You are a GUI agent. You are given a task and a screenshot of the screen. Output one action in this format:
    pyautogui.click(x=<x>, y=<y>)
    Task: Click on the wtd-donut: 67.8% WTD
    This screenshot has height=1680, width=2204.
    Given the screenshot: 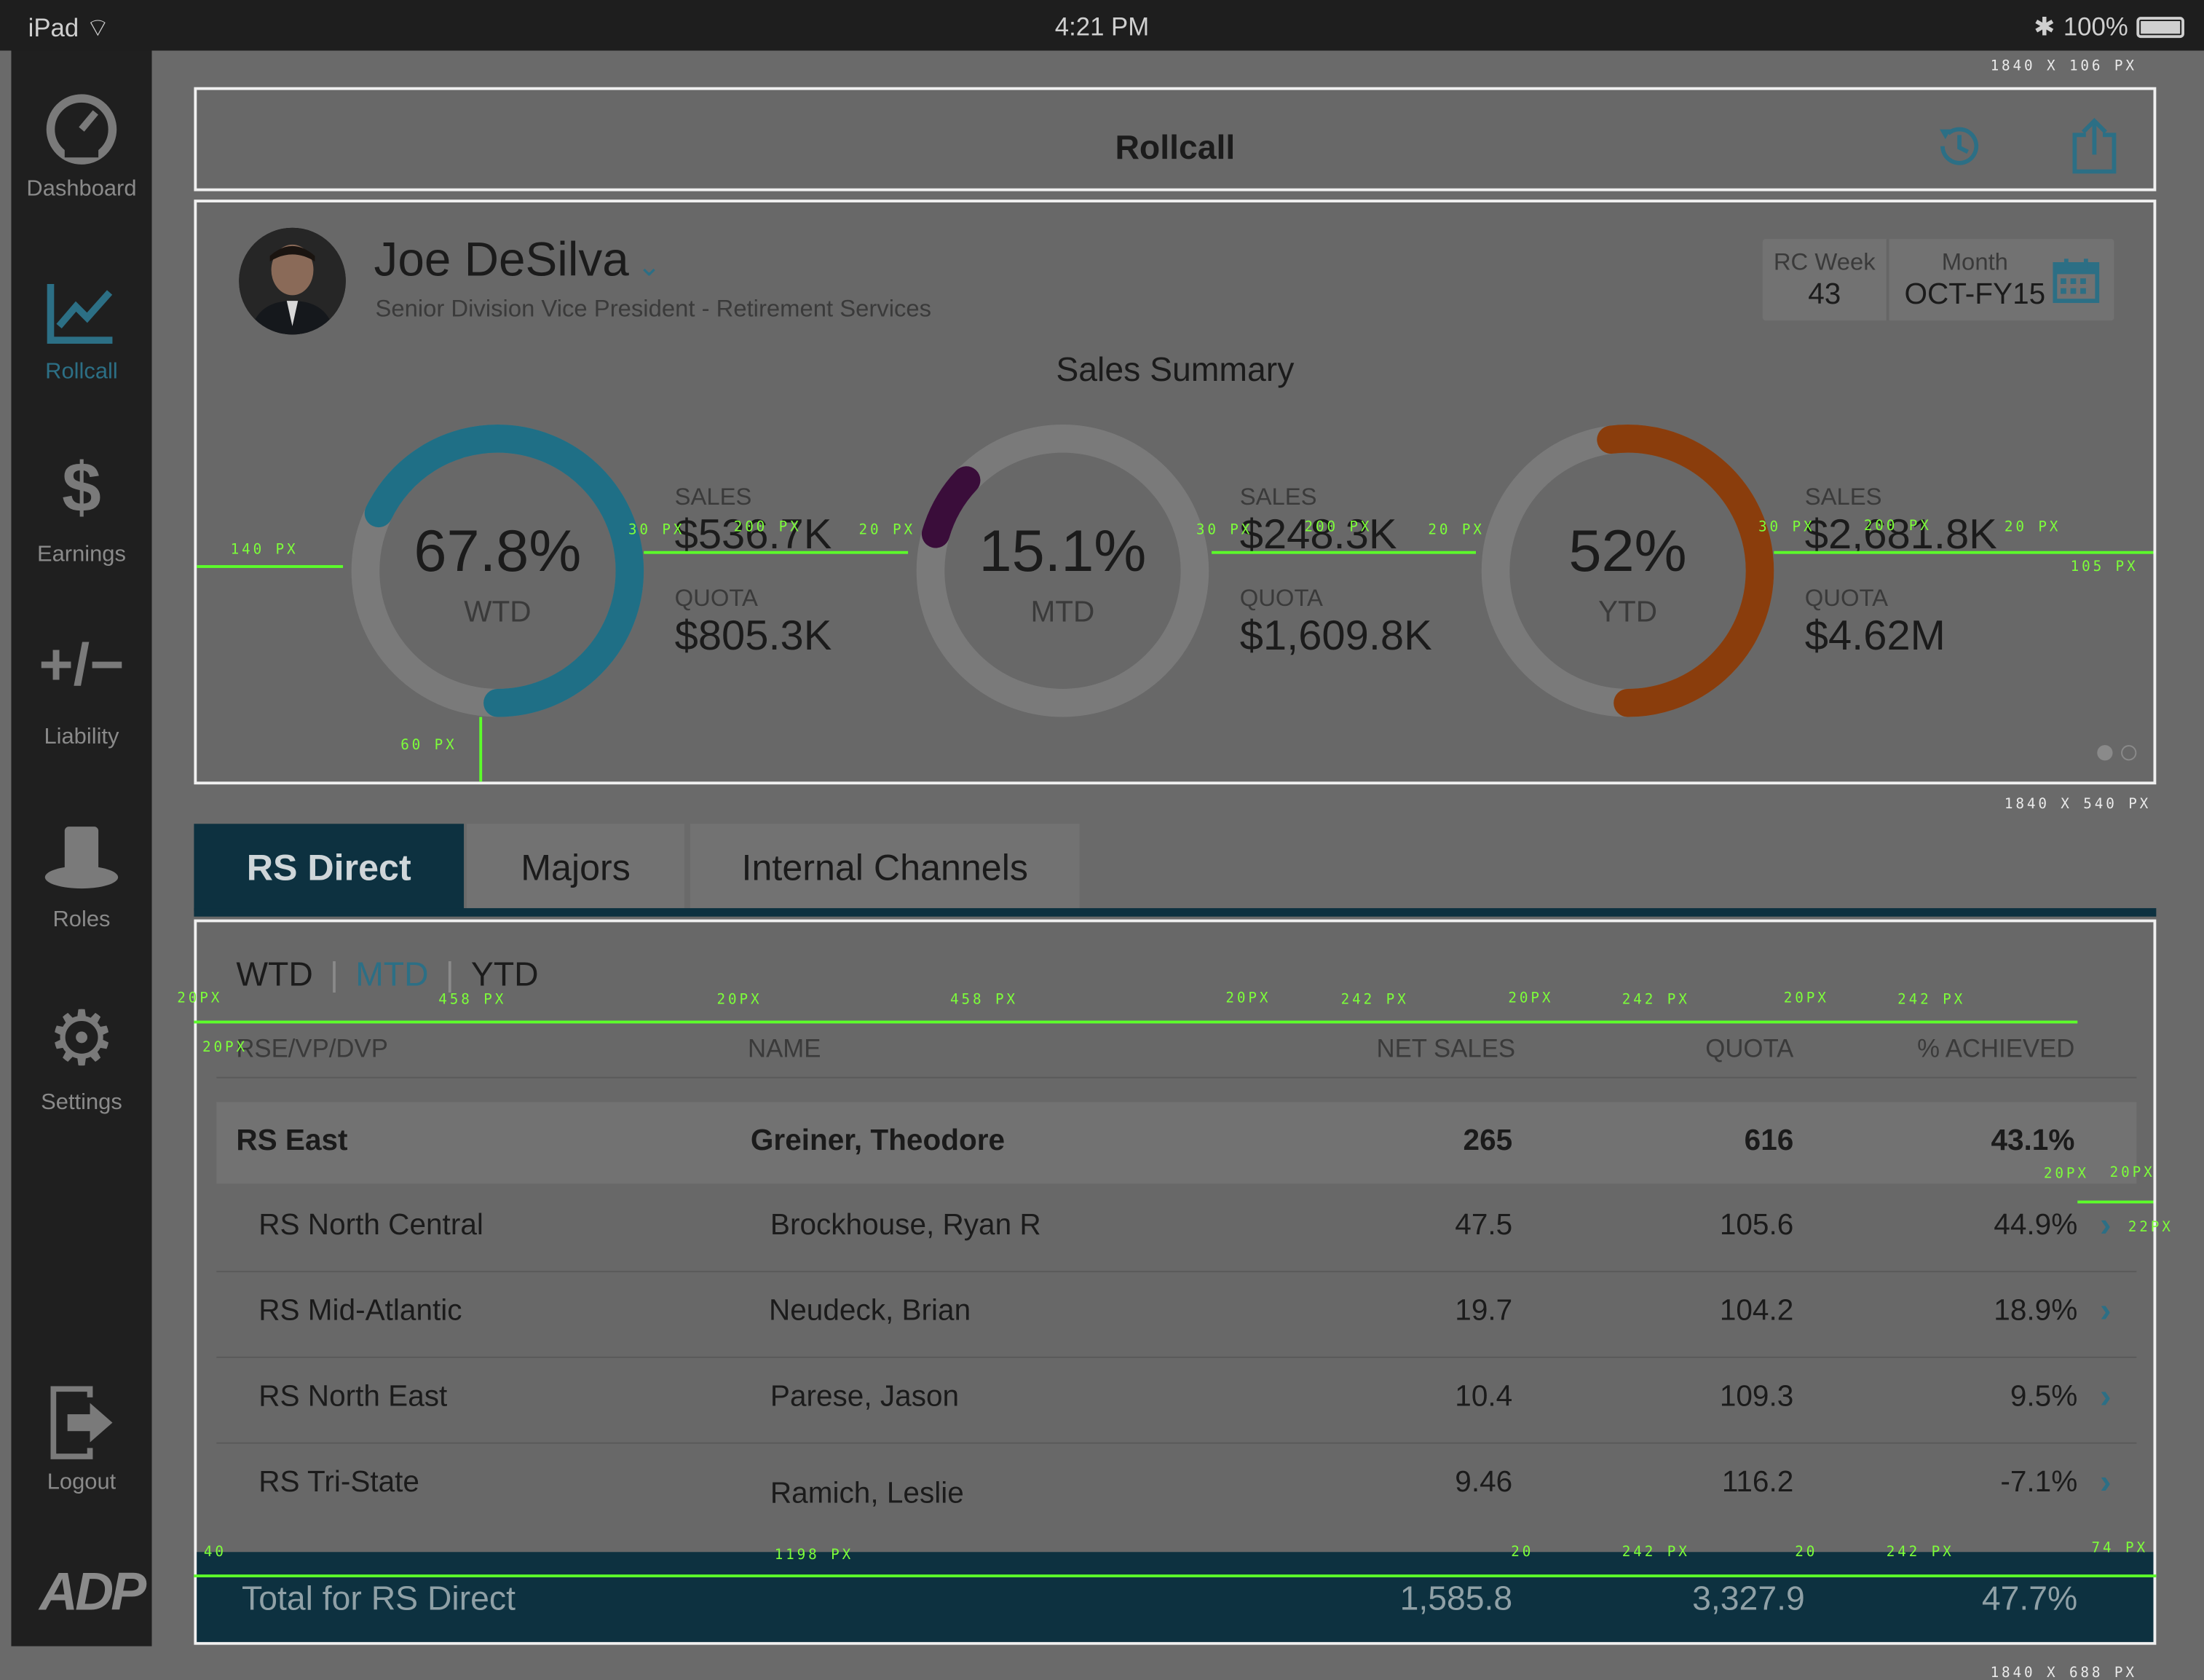 What is the action you would take?
    pyautogui.click(x=497, y=570)
    